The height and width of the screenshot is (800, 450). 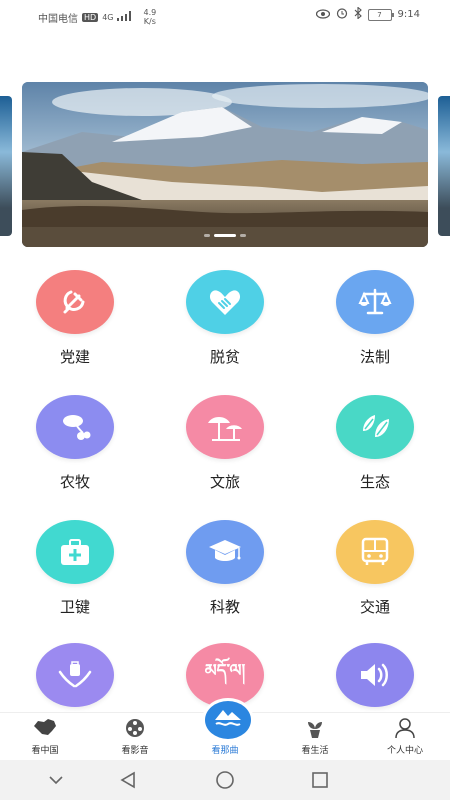 I want to click on bus-icon, so click(x=375, y=552).